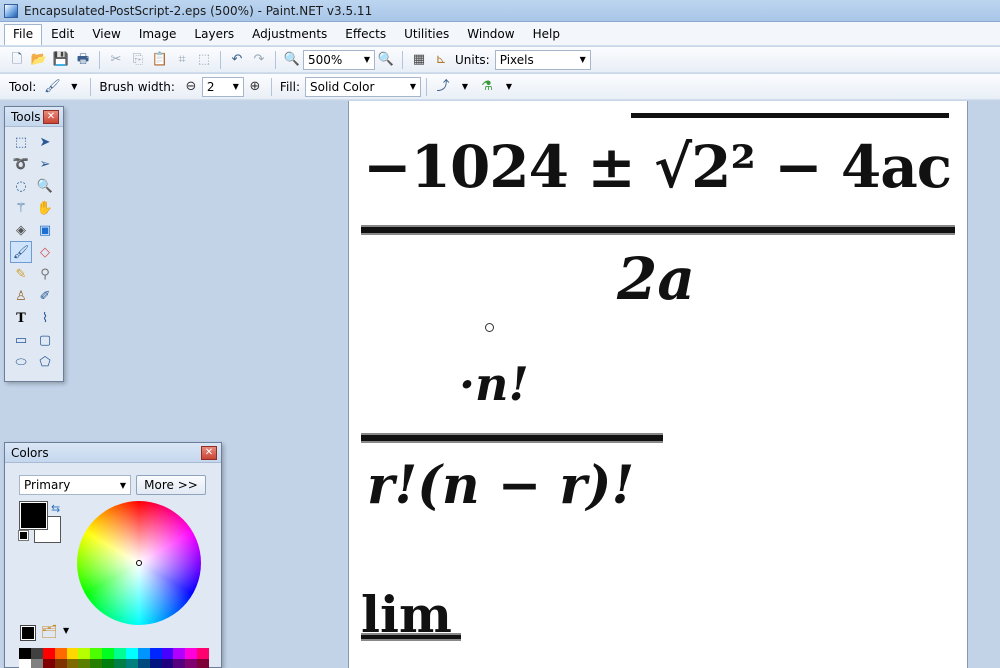 Image resolution: width=1000 pixels, height=668 pixels. I want to click on cut-icon: ✂, so click(116, 60).